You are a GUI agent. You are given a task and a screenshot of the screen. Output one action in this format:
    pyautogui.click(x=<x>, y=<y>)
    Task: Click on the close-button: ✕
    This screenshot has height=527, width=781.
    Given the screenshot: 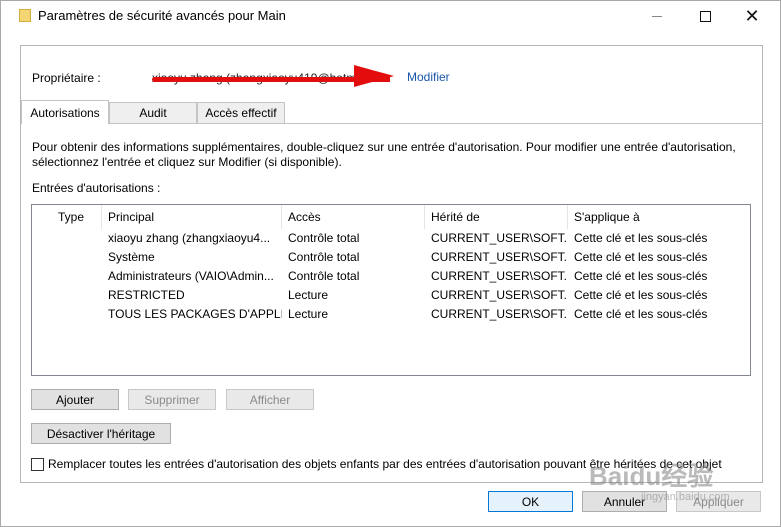 What is the action you would take?
    pyautogui.click(x=752, y=16)
    